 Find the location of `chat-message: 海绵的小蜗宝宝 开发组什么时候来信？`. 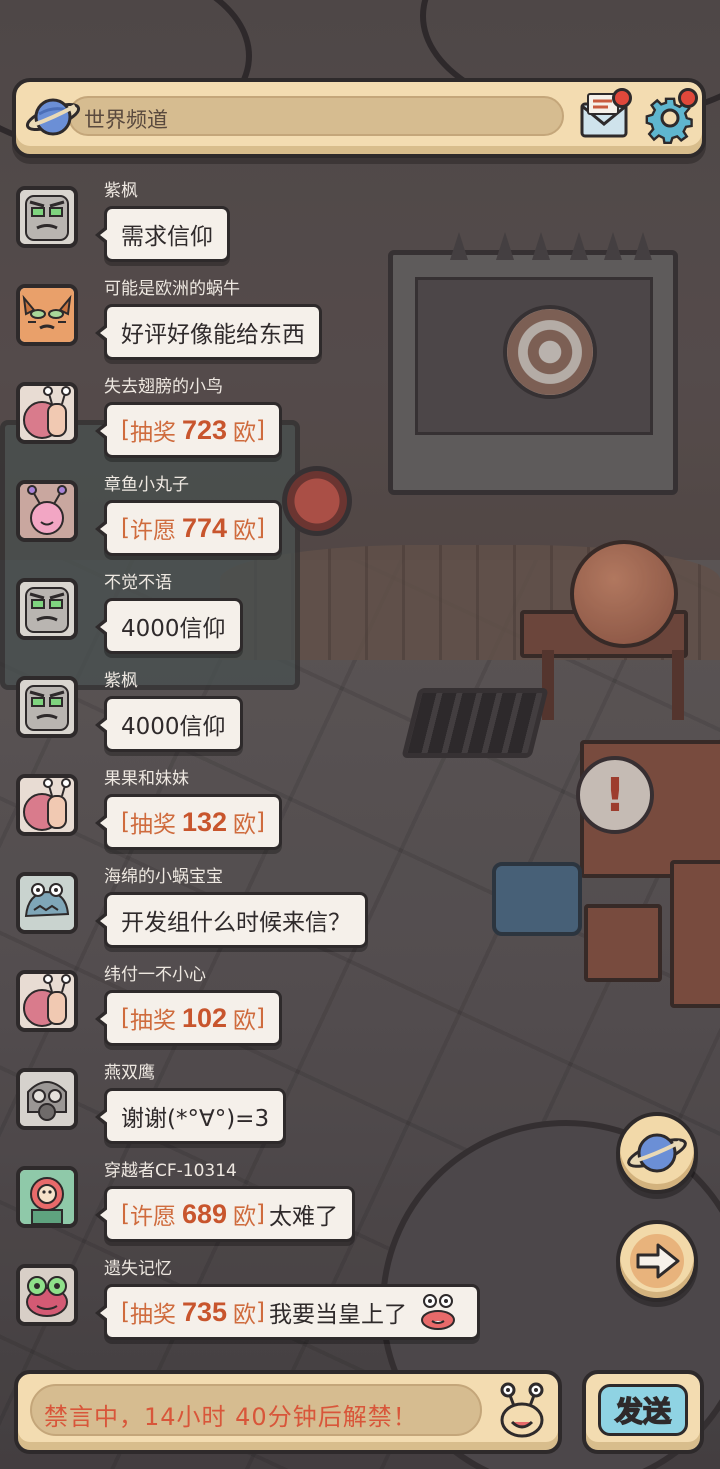

chat-message: 海绵的小蜗宝宝 开发组什么时候来信？ is located at coordinates (360, 907).